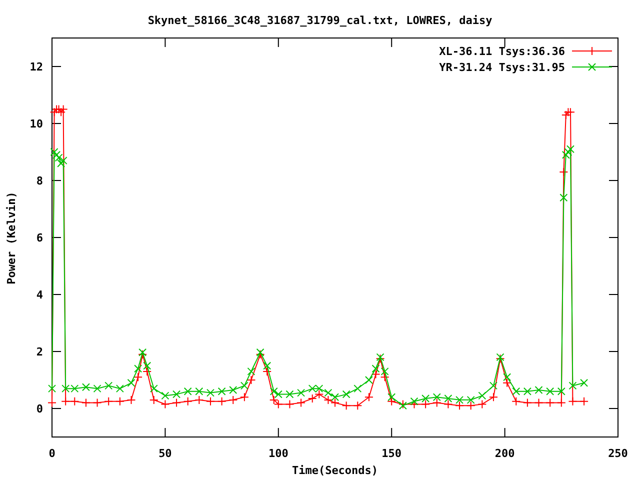 The image size is (640, 480). Describe the element at coordinates (36, 124) in the screenshot. I see `tick-label: 10` at that location.